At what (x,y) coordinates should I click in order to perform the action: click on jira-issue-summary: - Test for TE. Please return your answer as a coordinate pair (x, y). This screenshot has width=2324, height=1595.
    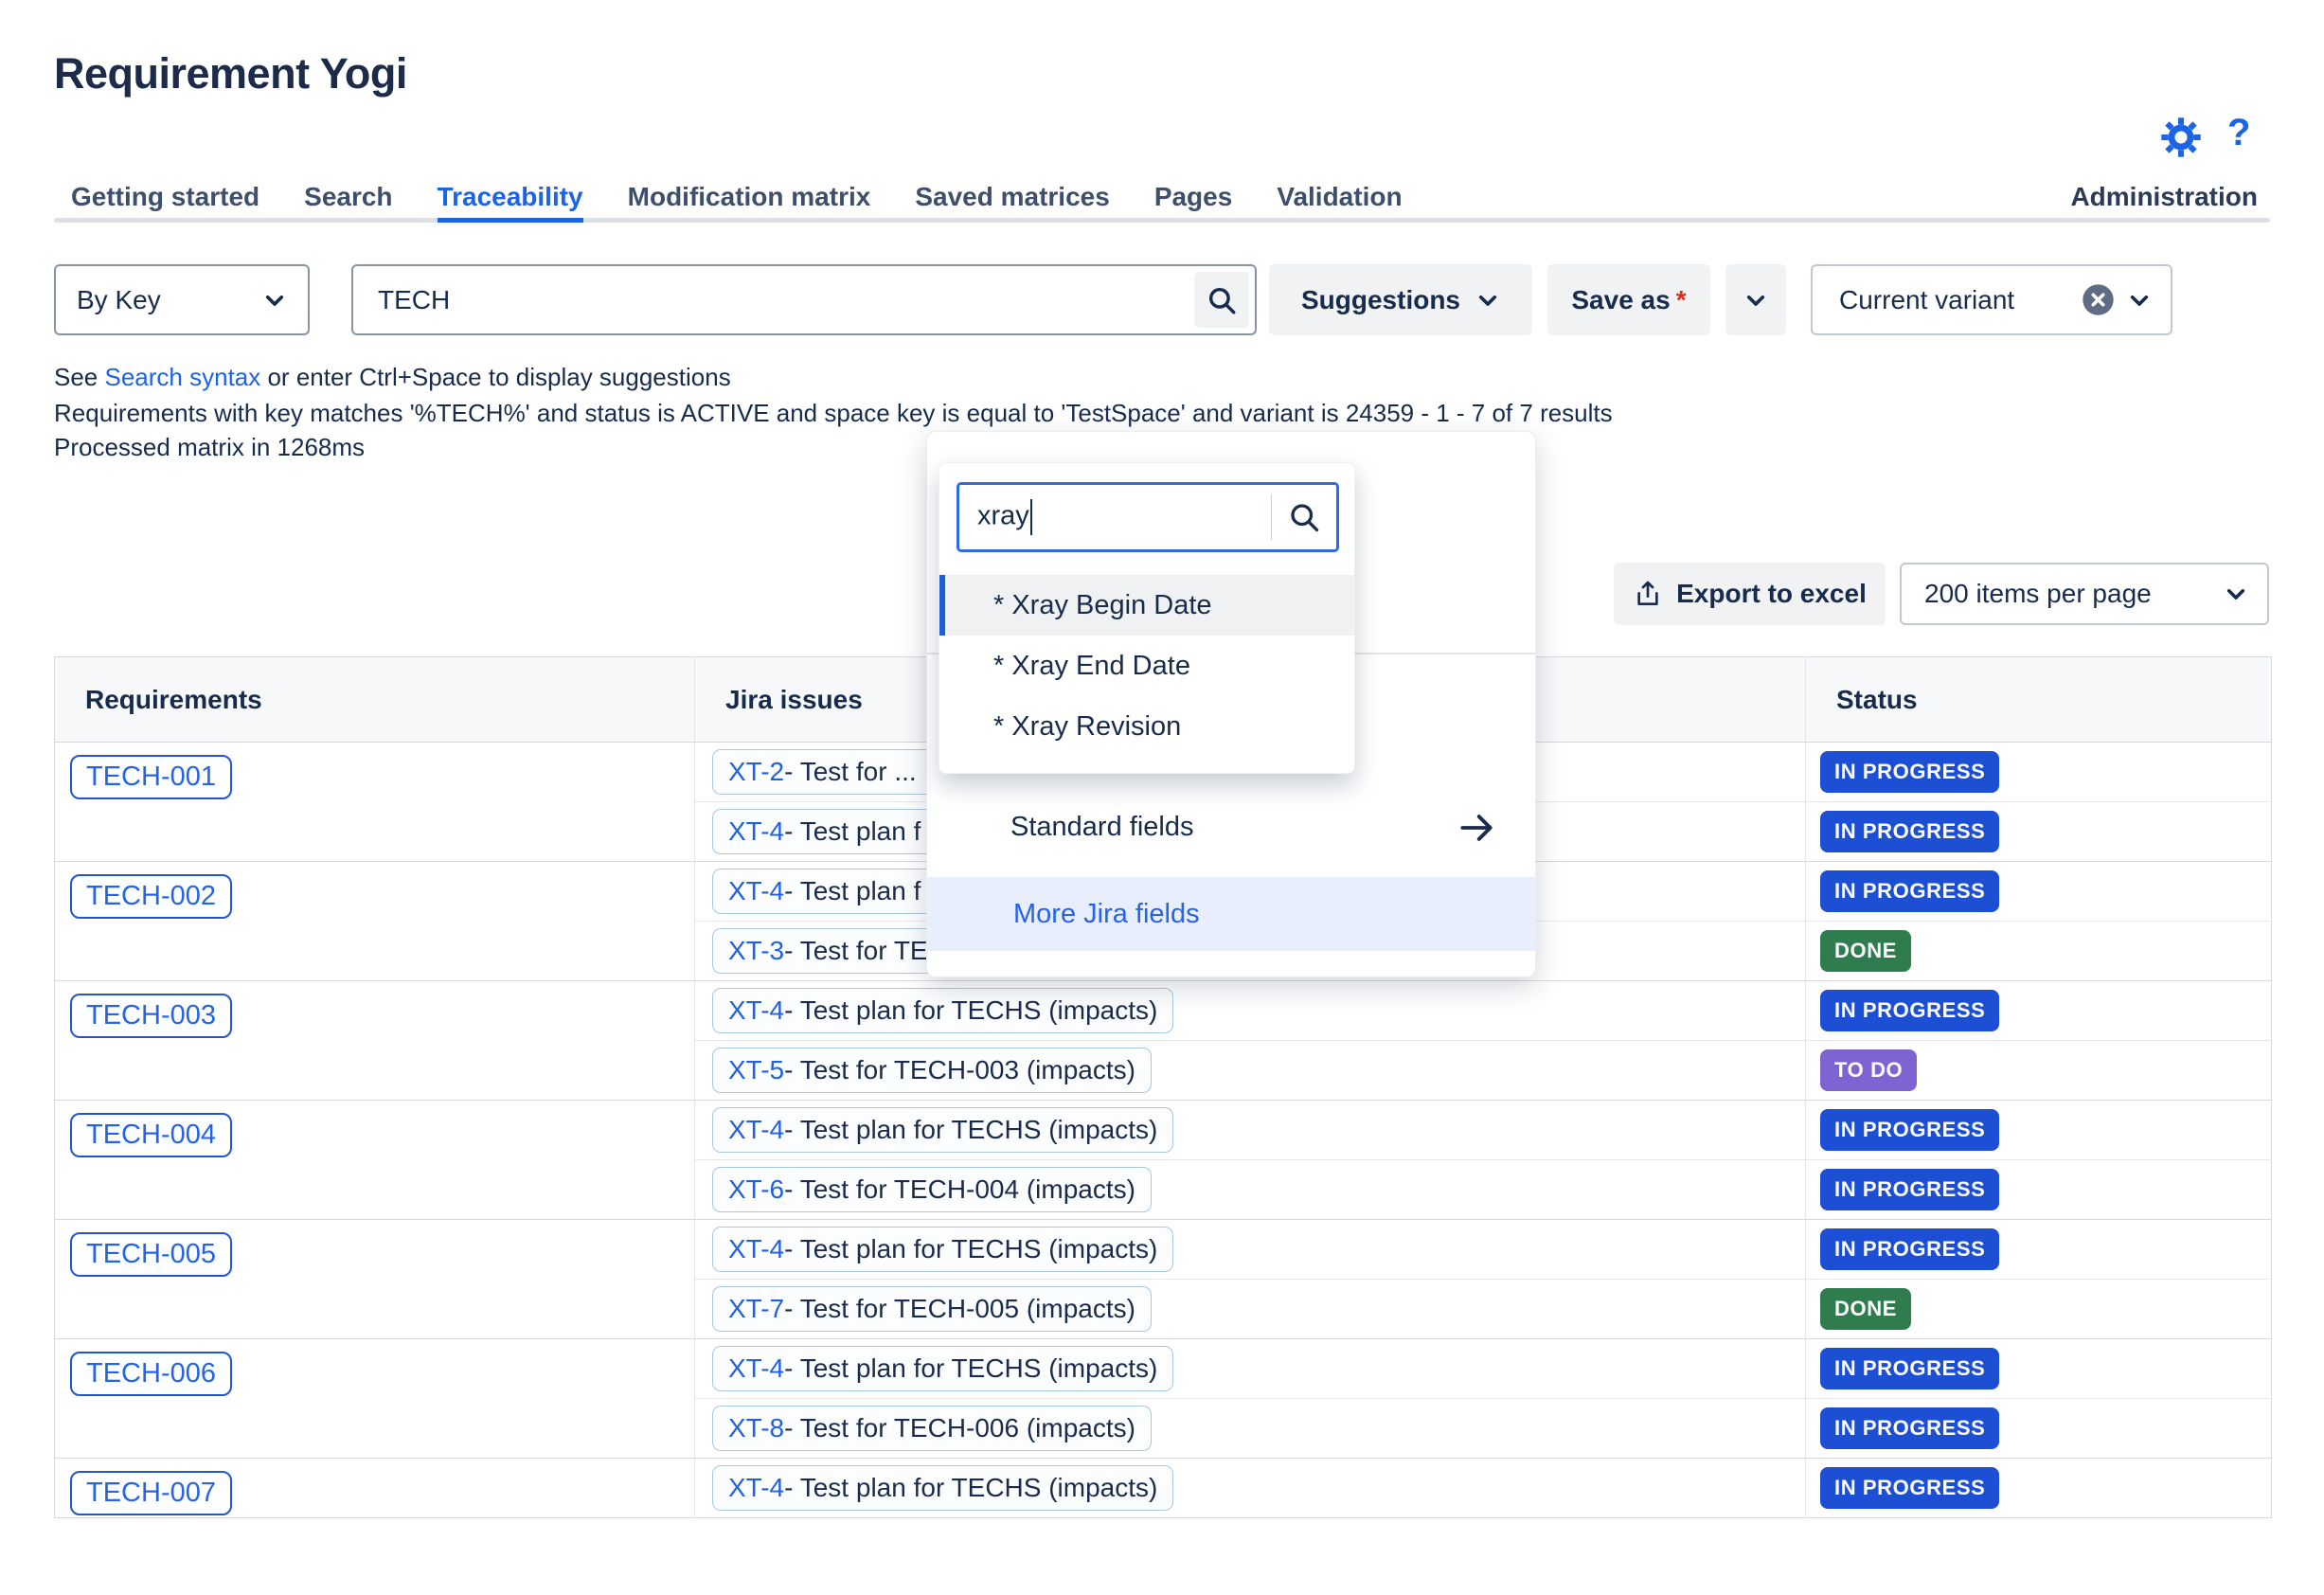
    Looking at the image, I should click on (856, 950).